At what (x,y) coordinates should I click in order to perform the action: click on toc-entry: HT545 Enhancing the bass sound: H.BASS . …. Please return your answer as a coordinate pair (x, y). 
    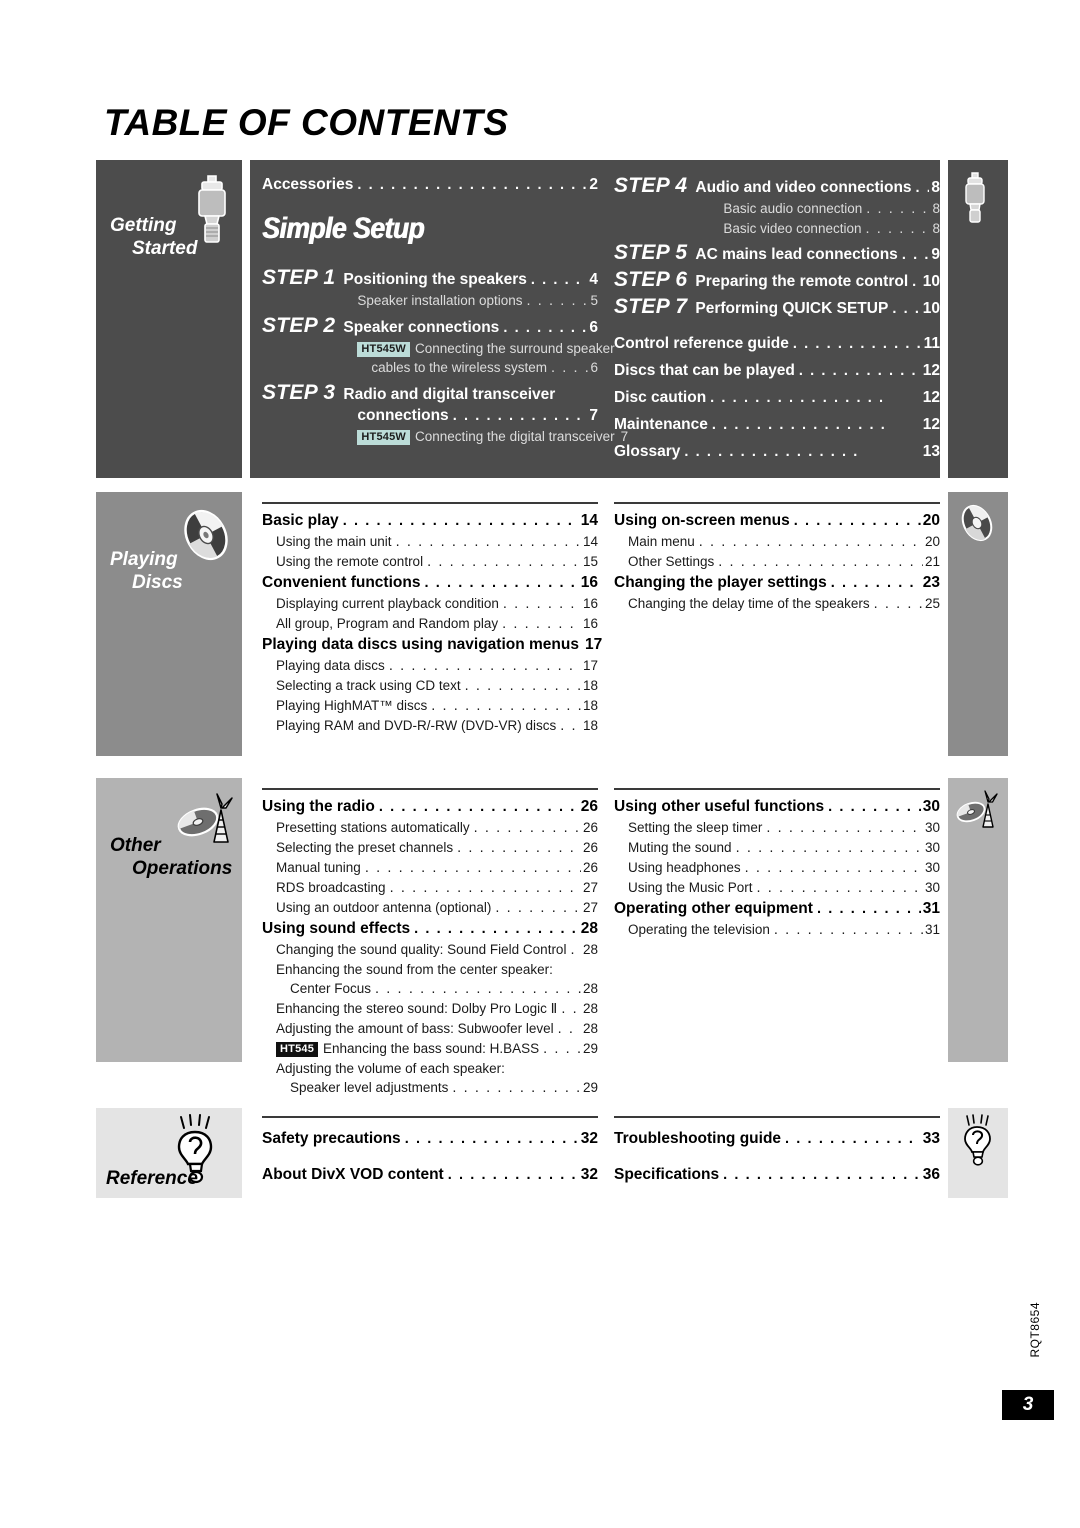
    Looking at the image, I should click on (430, 1049).